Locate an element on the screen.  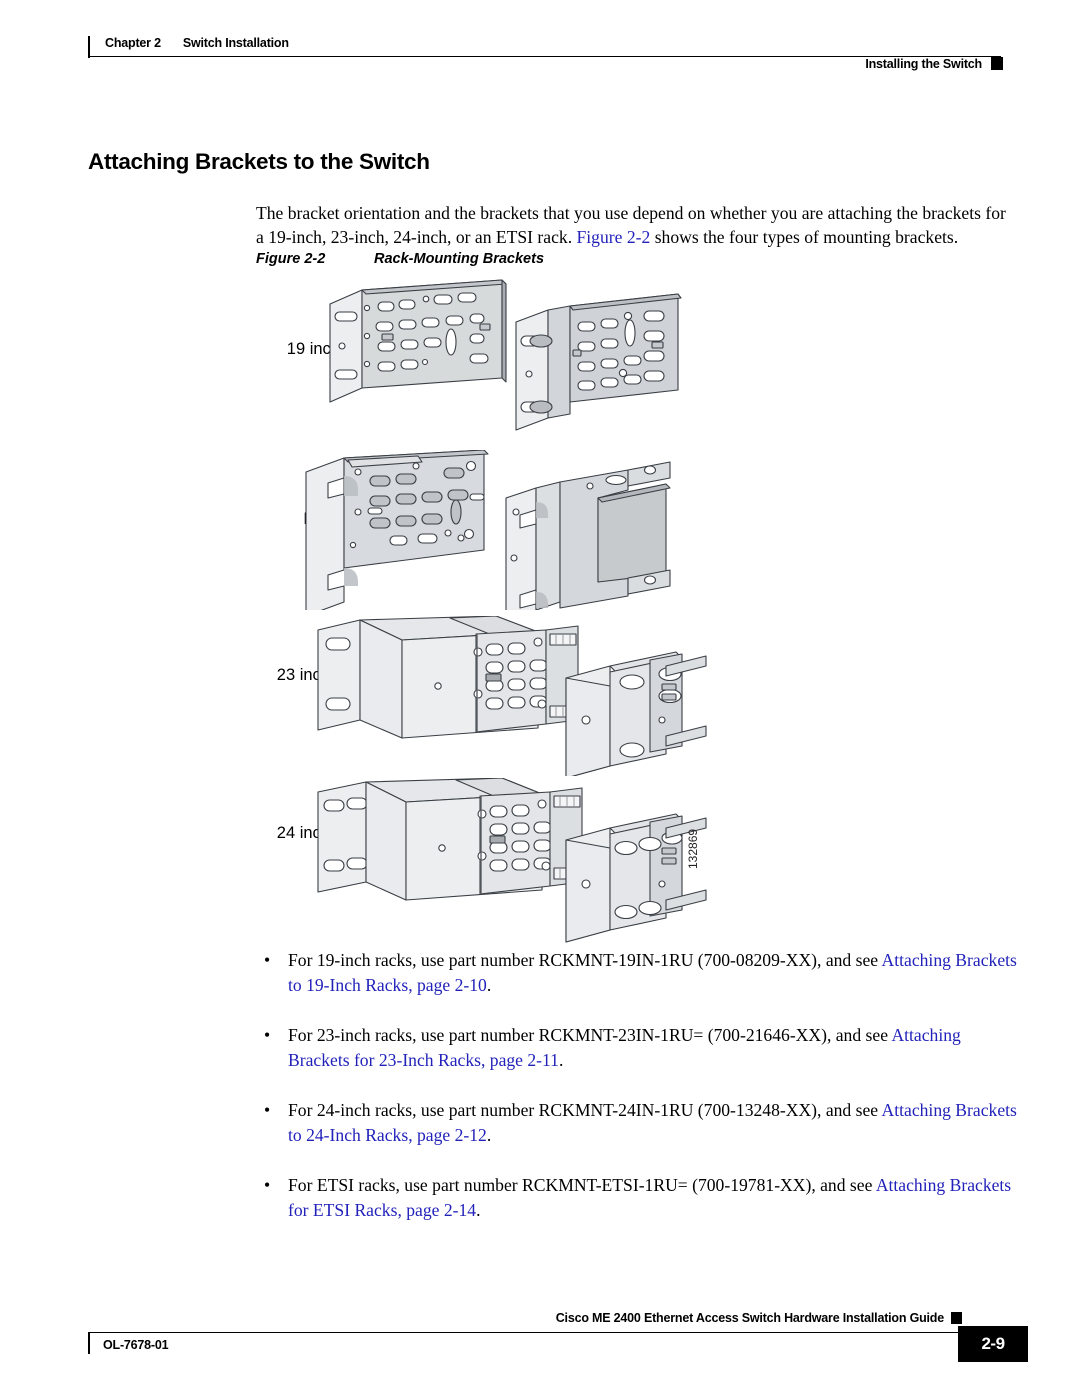
page-title: Attaching Brackets to the Switch is located at coordinates (259, 162).